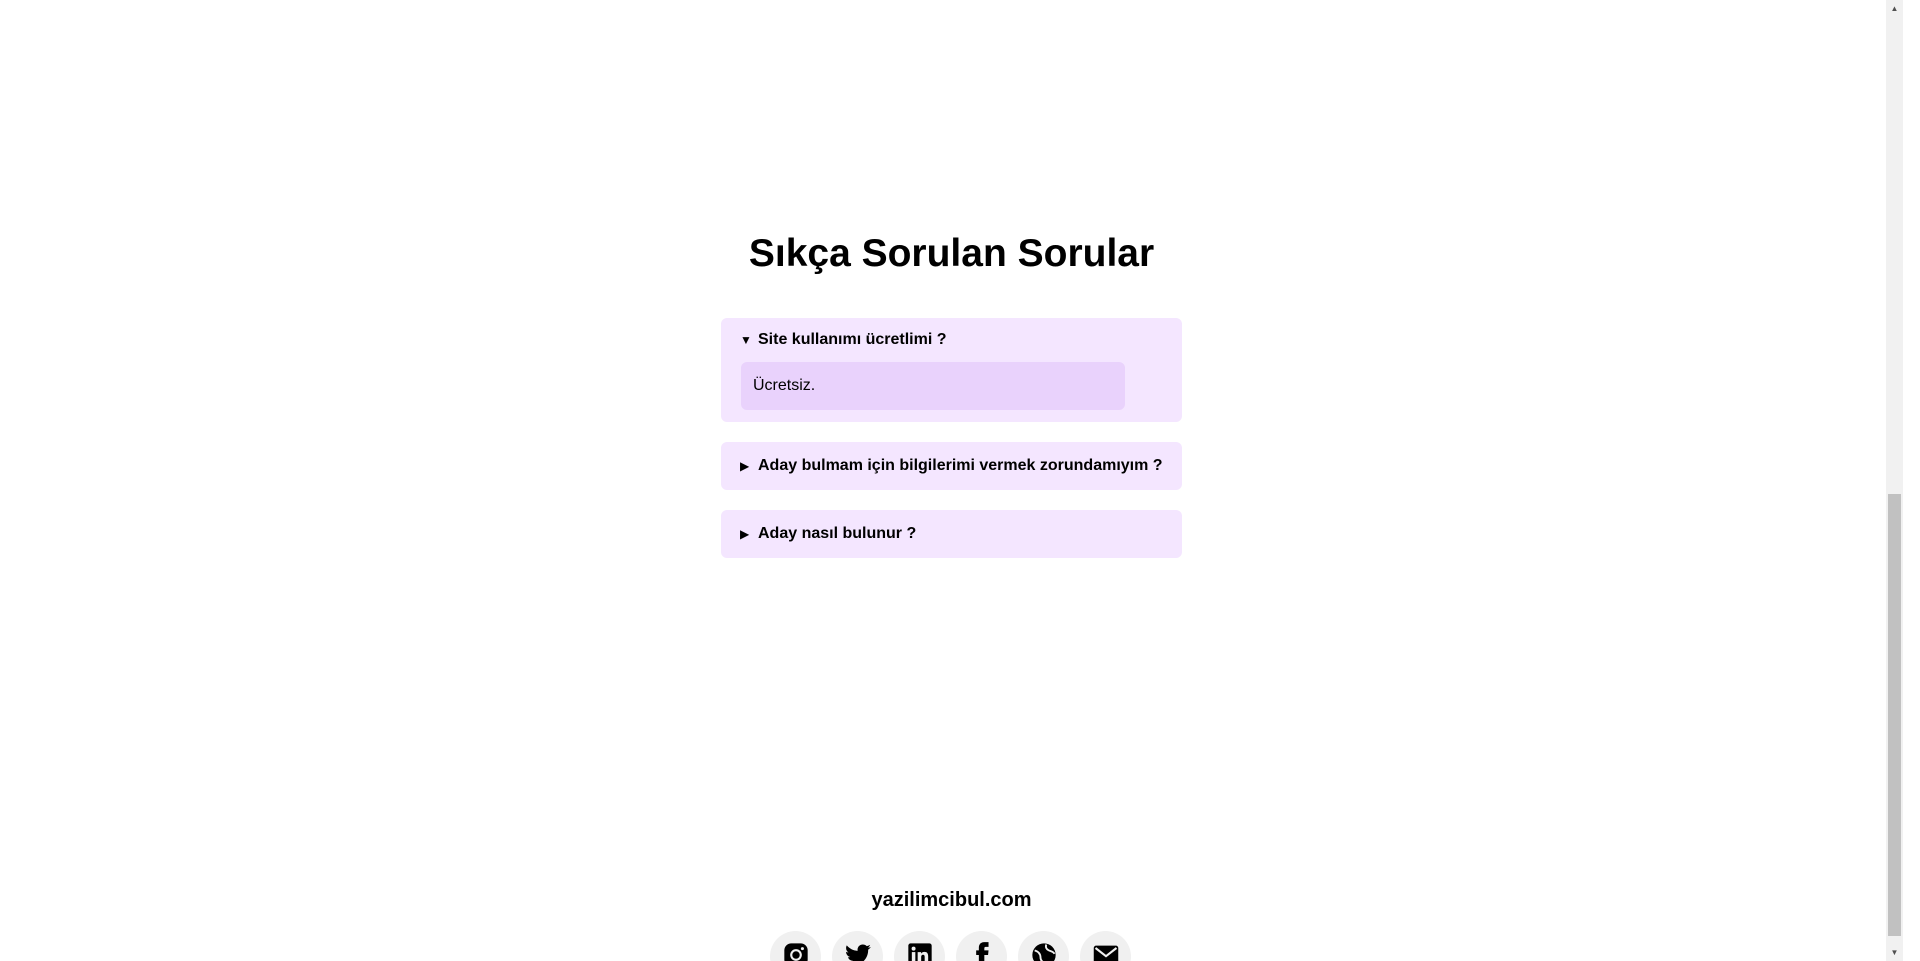 The width and height of the screenshot is (1920, 961). I want to click on vertical-scrollbar: ▲ ▼, so click(1894, 480).